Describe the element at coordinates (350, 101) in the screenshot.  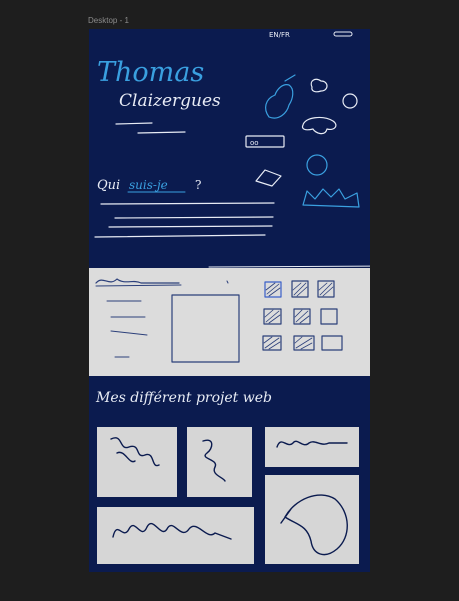
I see `ball-icon` at that location.